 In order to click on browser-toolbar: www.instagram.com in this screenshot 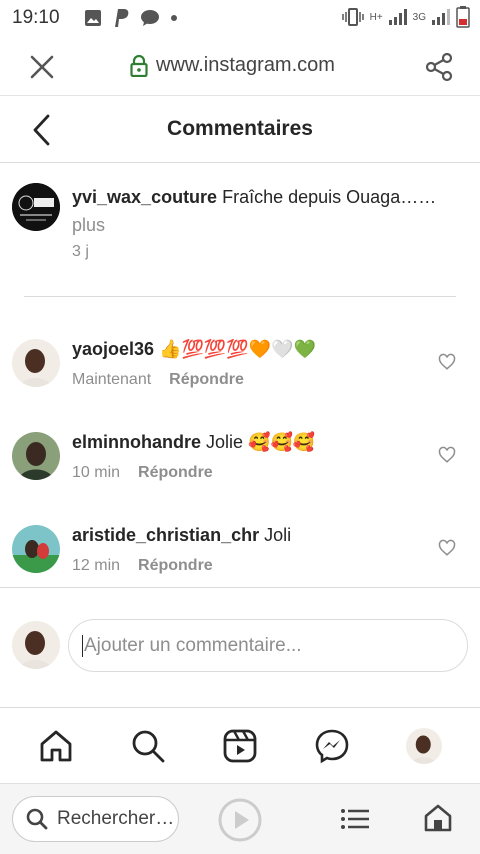, I will do `click(240, 66)`.